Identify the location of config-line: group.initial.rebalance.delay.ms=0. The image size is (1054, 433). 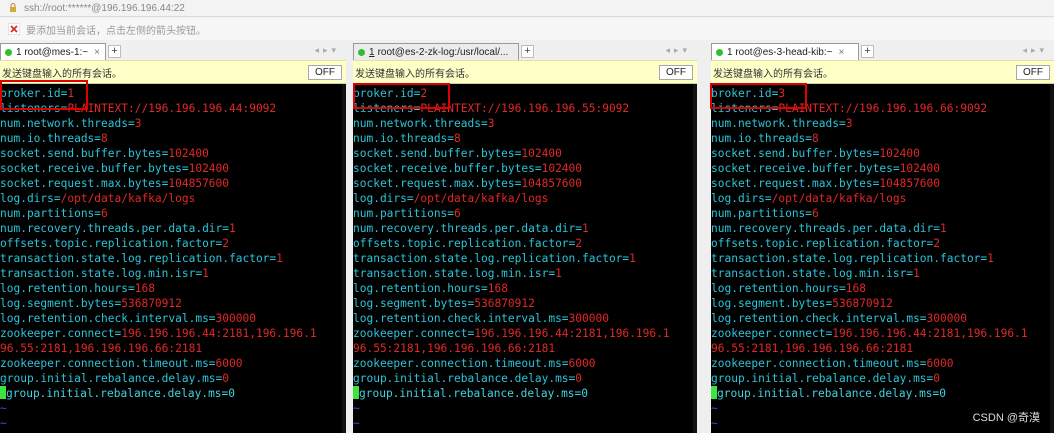
(173, 378).